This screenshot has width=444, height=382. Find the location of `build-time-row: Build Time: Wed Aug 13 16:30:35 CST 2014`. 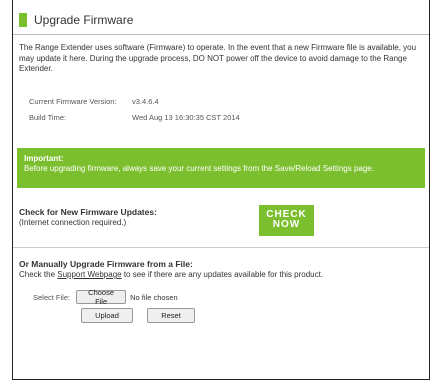

build-time-row: Build Time: Wed Aug 13 16:30:35 CST 2014 is located at coordinates (134, 117).